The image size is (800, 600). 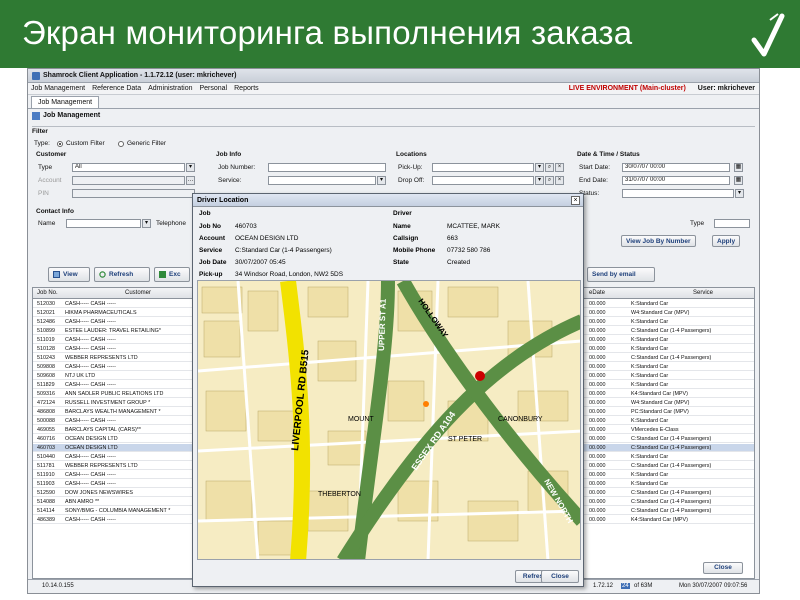 What do you see at coordinates (36, 115) in the screenshot?
I see `job-management-icon` at bounding box center [36, 115].